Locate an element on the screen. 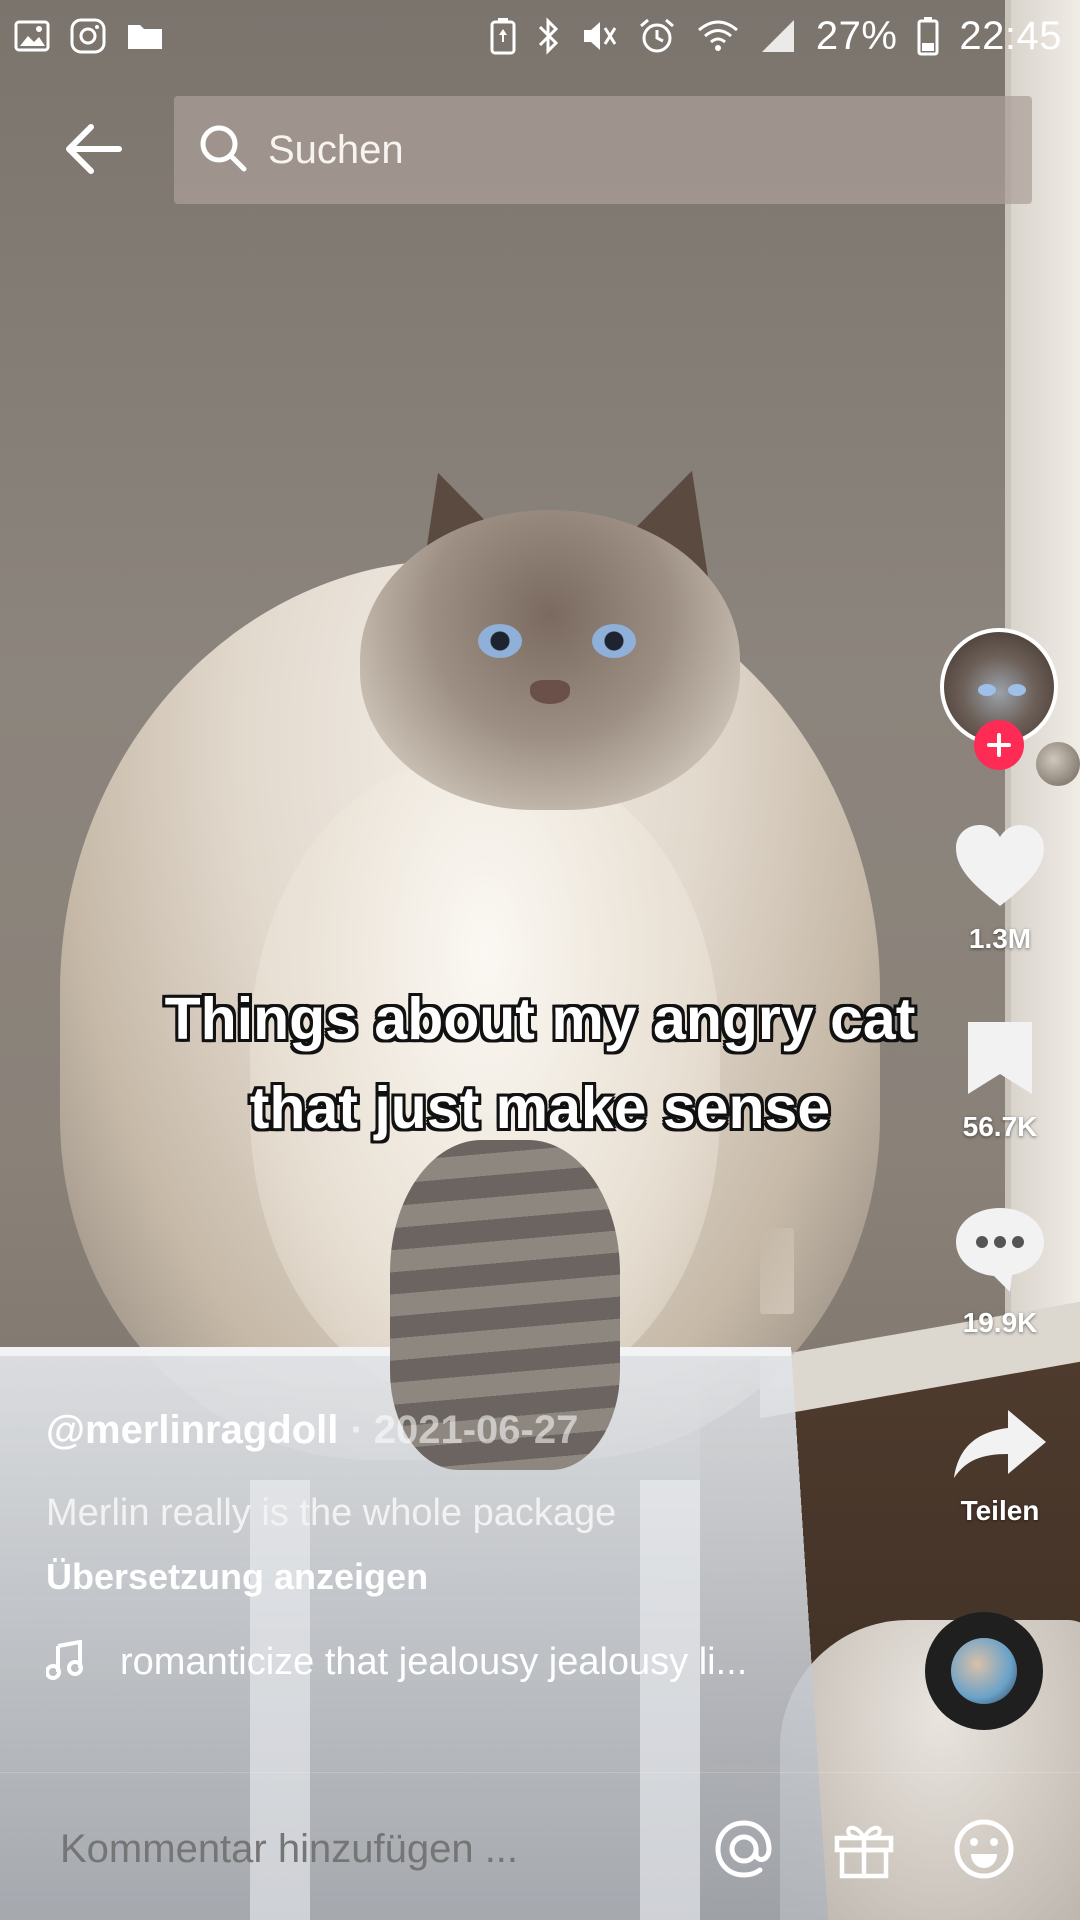 The image size is (1080, 1920). battery-percent: 27% is located at coordinates (856, 35).